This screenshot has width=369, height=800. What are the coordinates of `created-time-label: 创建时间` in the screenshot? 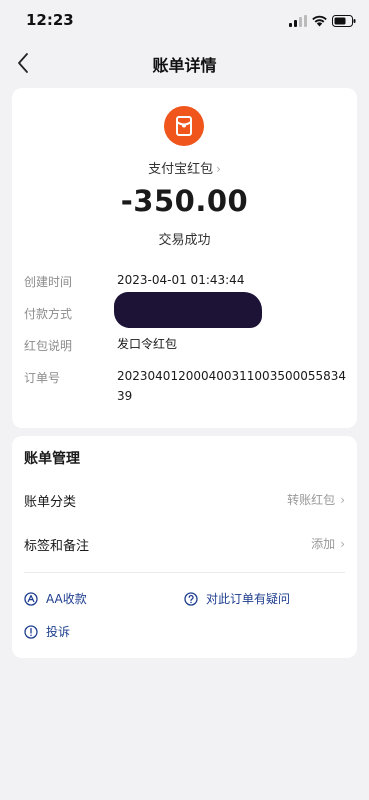 It's located at (48, 282).